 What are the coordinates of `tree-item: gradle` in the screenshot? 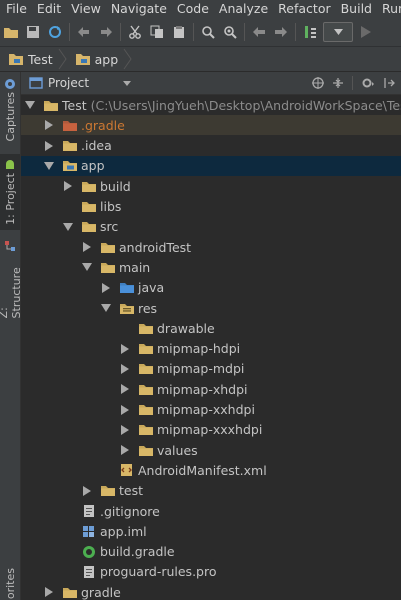 It's located at (211, 591).